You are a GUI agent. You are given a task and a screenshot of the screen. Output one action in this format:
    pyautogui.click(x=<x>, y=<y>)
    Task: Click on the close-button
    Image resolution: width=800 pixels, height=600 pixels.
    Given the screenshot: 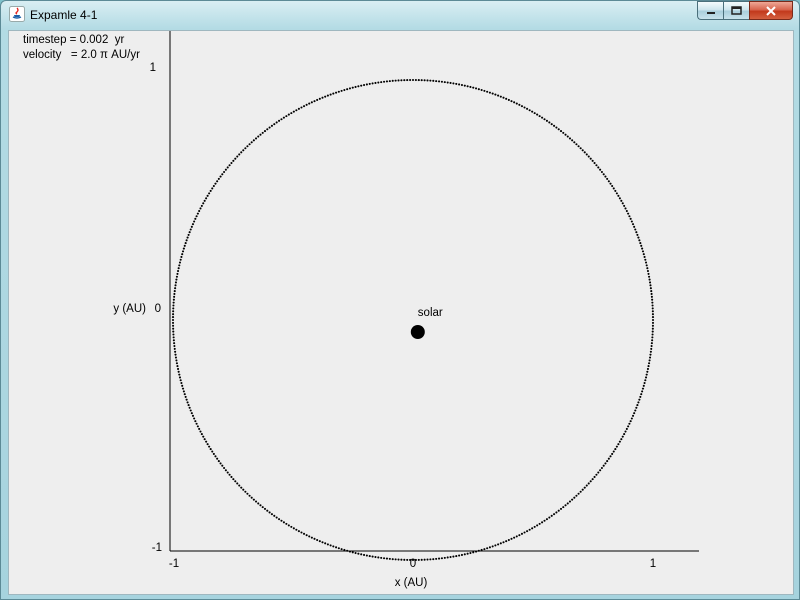 What is the action you would take?
    pyautogui.click(x=771, y=10)
    